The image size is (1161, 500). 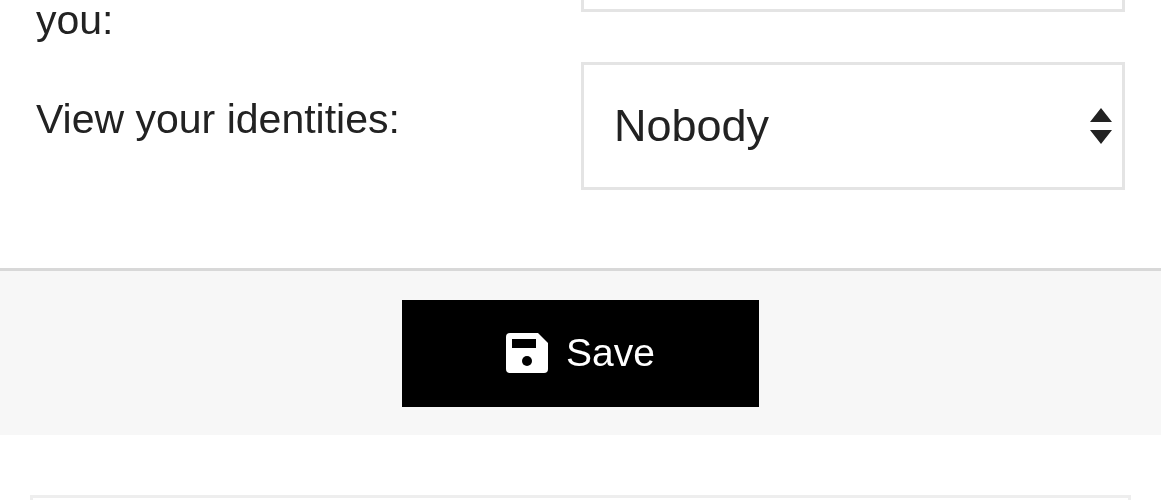 What do you see at coordinates (1101, 126) in the screenshot?
I see `sort-icon` at bounding box center [1101, 126].